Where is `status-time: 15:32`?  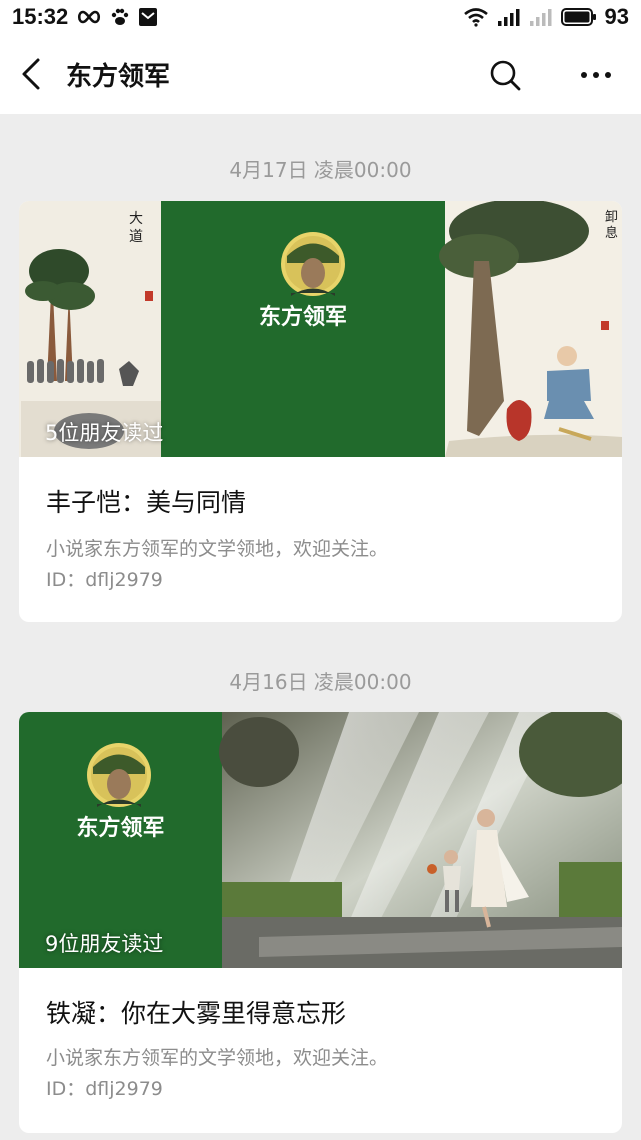 status-time: 15:32 is located at coordinates (40, 16).